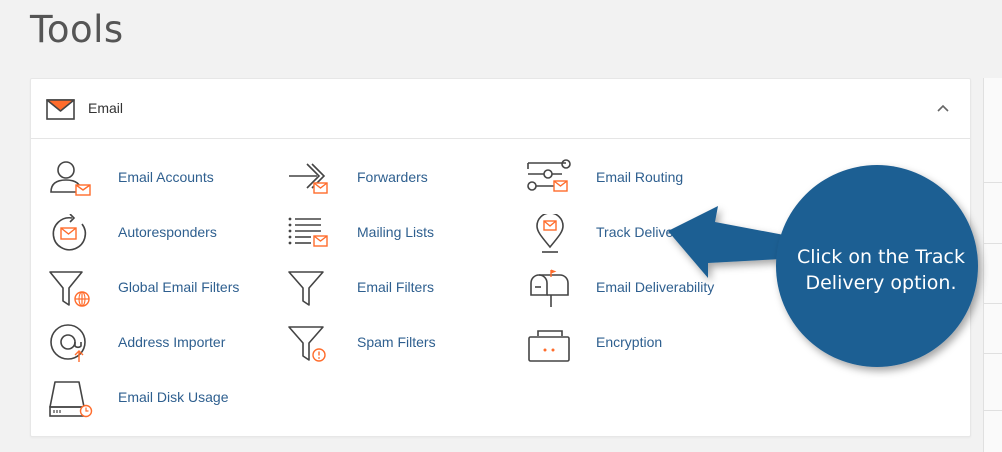 This screenshot has width=1002, height=452. I want to click on callout-text: Click on the Track Delivery option., so click(881, 270).